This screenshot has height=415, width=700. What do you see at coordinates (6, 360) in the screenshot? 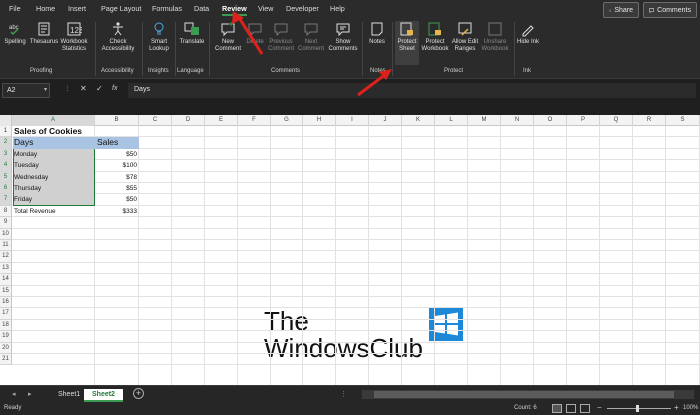
I see `row-header: 21` at bounding box center [6, 360].